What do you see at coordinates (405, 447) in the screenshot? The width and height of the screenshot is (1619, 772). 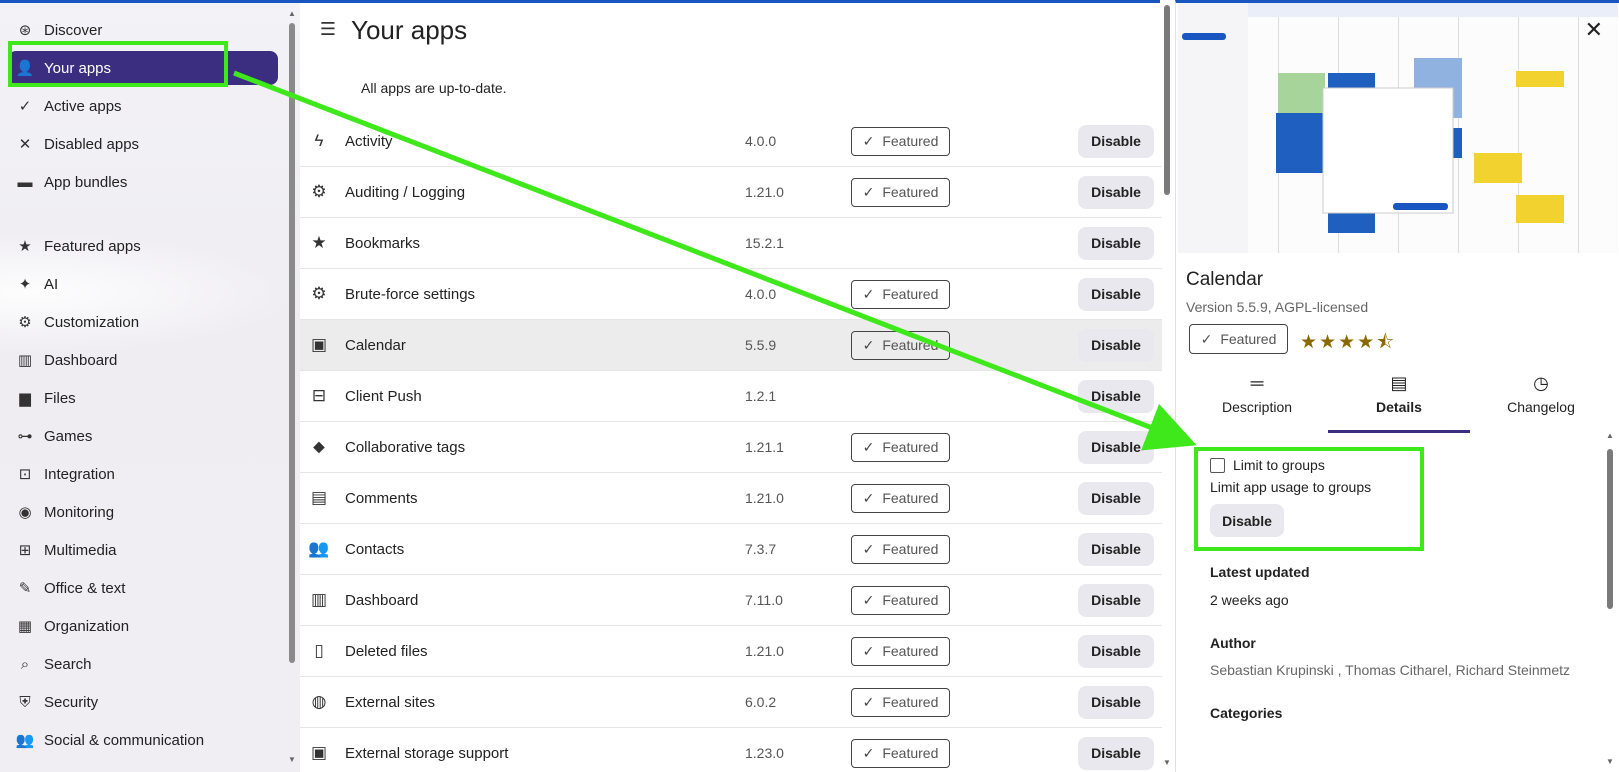 I see `app-name: Collaborative tags` at bounding box center [405, 447].